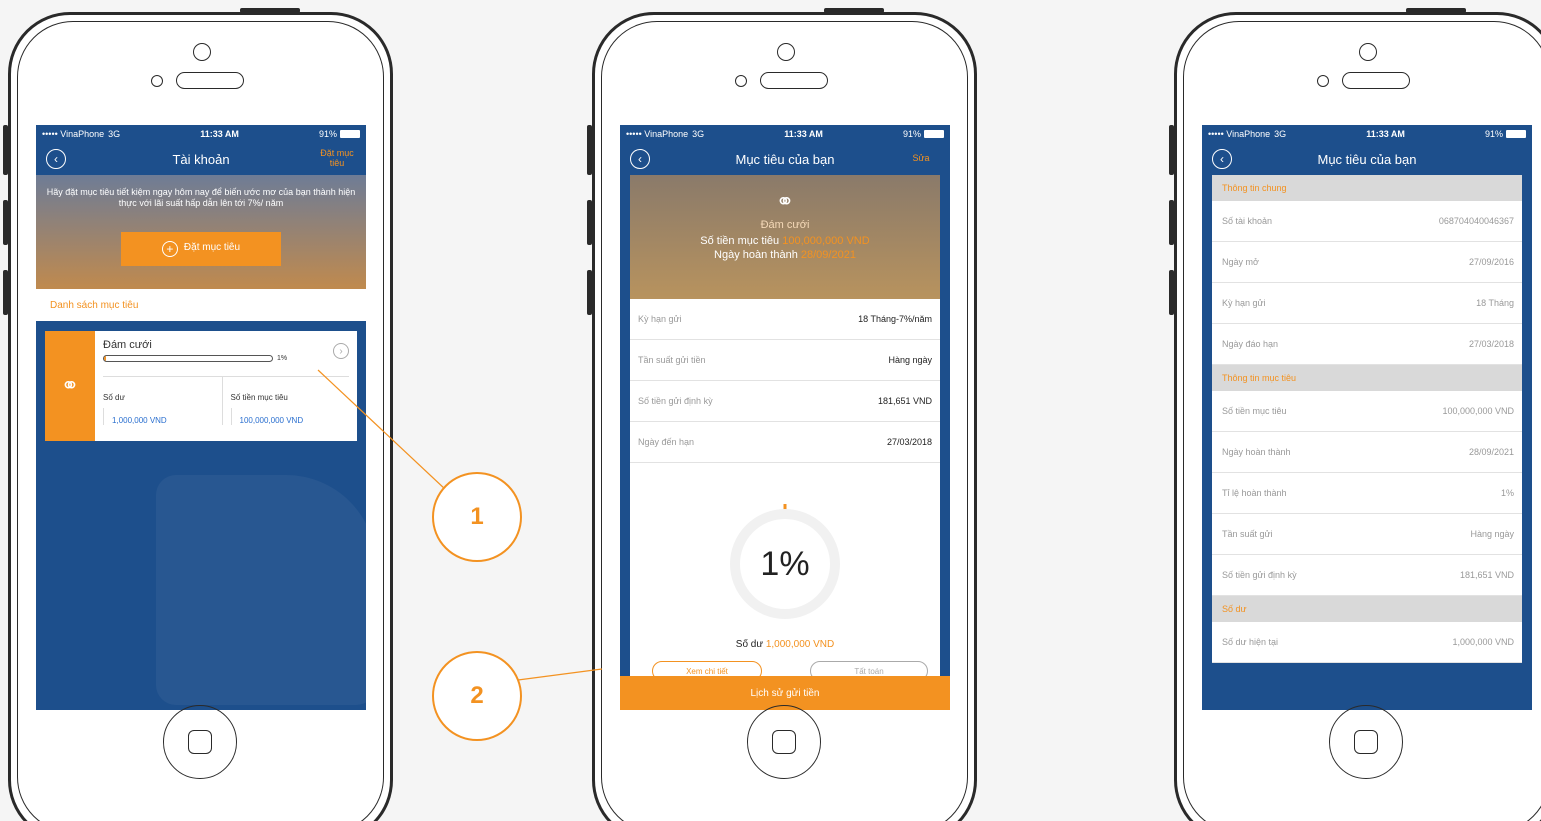  What do you see at coordinates (477, 517) in the screenshot?
I see `callout-1: 1` at bounding box center [477, 517].